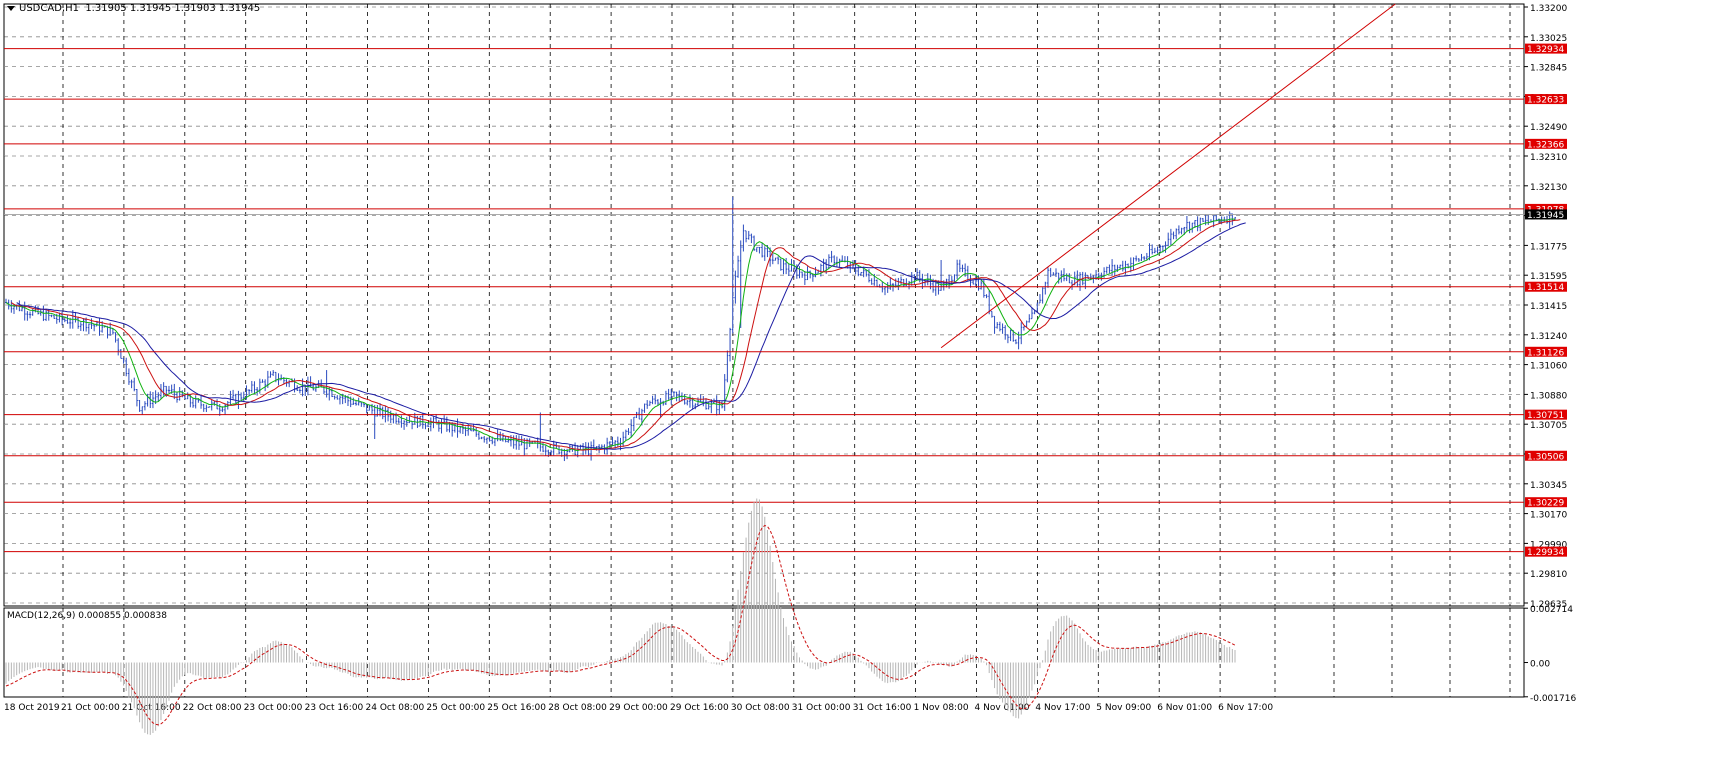 This screenshot has width=1733, height=768. What do you see at coordinates (49, 8) in the screenshot?
I see `symbol-label: USDCAD,H1` at bounding box center [49, 8].